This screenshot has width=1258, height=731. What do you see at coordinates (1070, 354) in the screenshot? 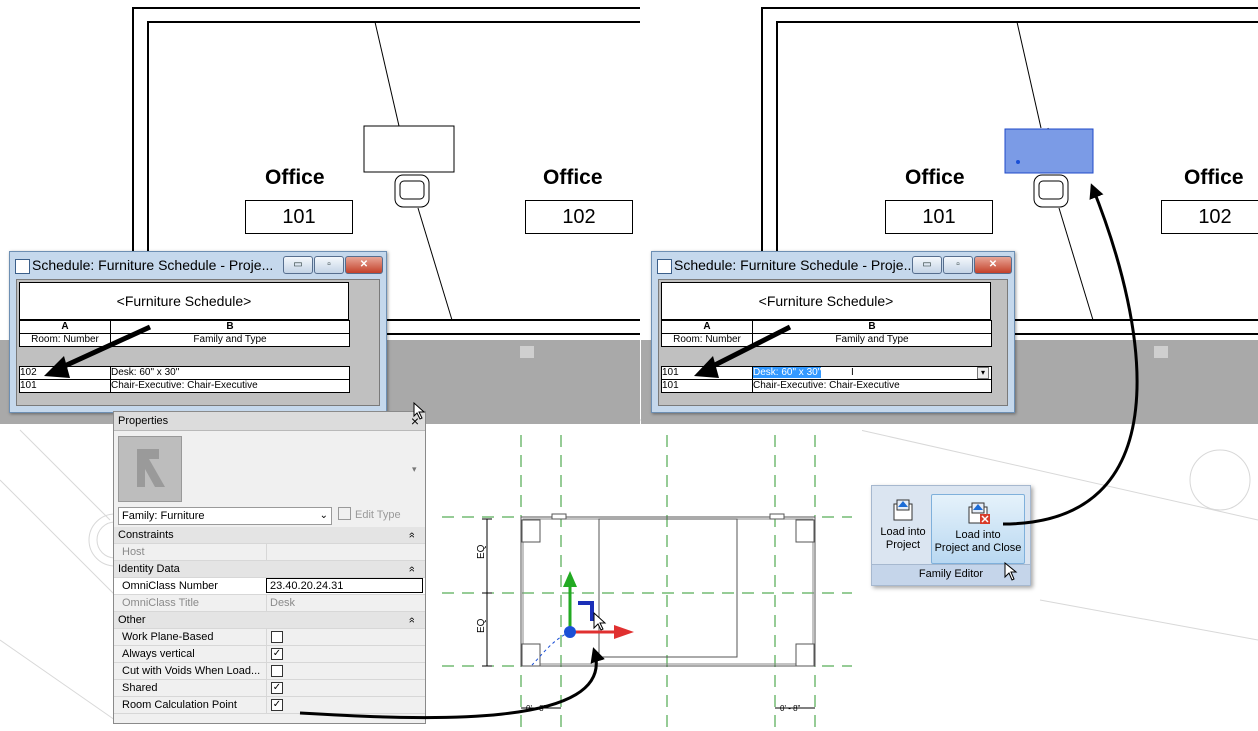
I see `arrow-load-to-plan` at bounding box center [1070, 354].